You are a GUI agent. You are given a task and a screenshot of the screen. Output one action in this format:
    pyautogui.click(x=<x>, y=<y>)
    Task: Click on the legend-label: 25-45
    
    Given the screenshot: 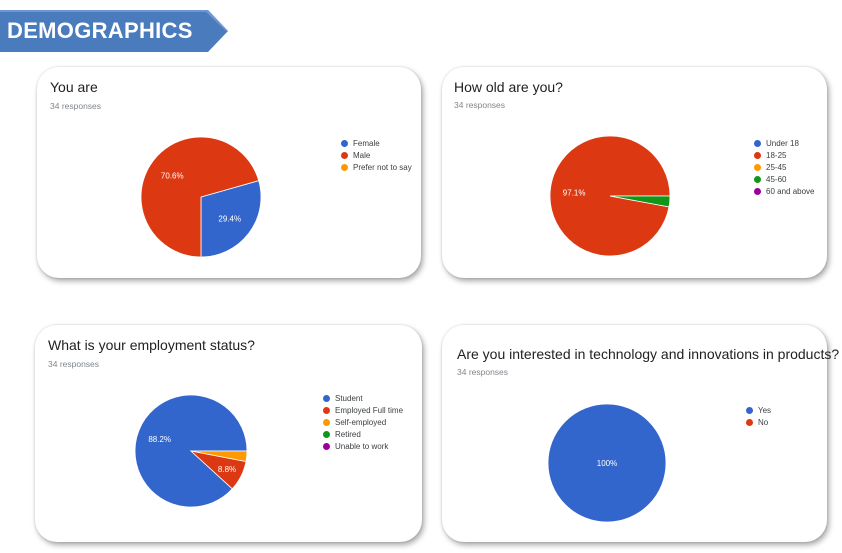 What is the action you would take?
    pyautogui.click(x=776, y=167)
    